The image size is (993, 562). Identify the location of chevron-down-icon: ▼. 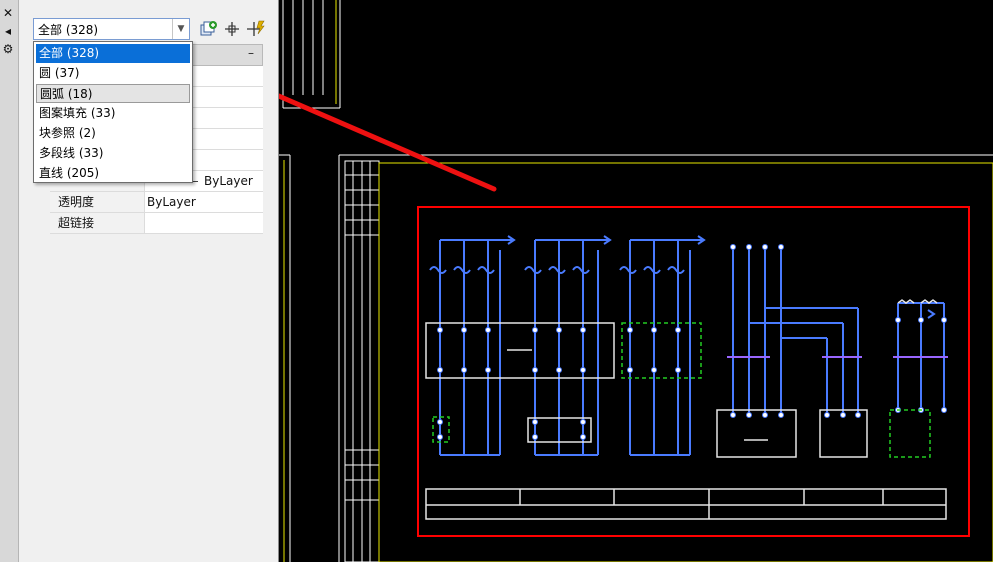
(180, 29).